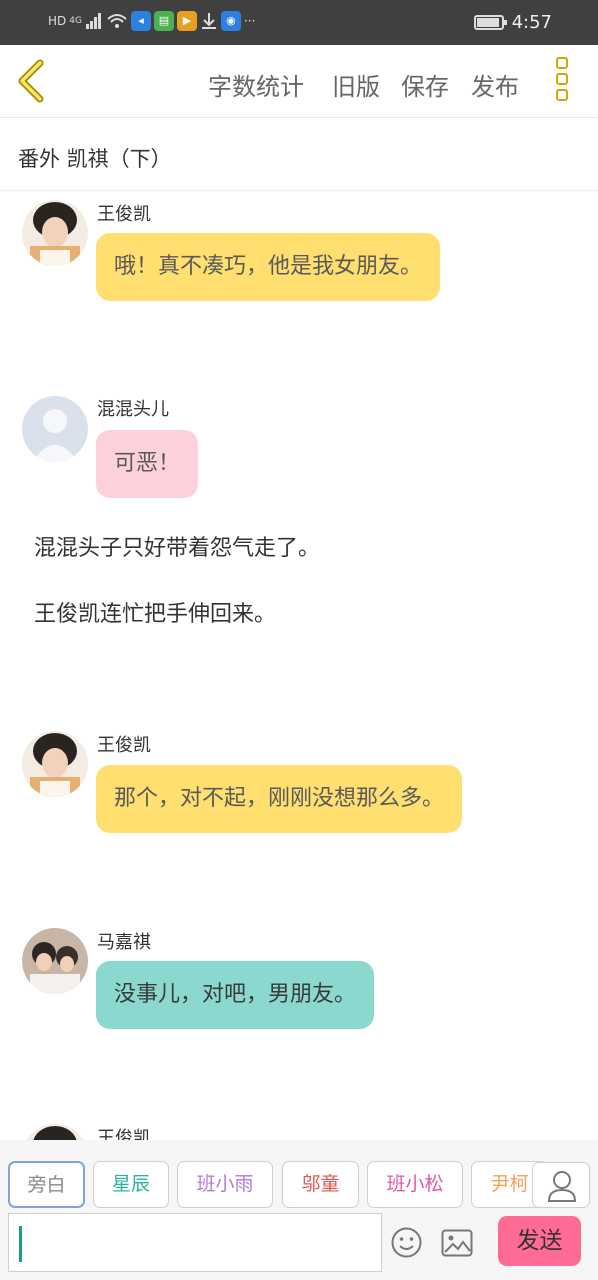 The height and width of the screenshot is (1280, 598). I want to click on chapter-header: 番外 凯祺（下）, so click(299, 155).